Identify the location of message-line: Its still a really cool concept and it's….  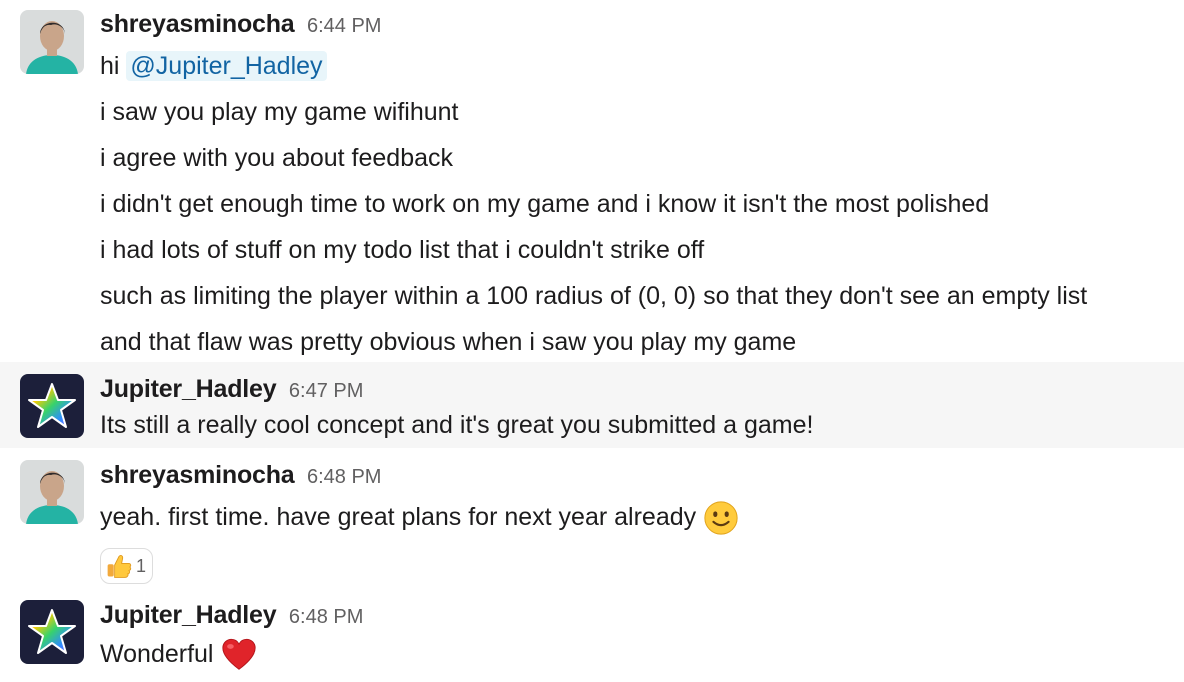
(457, 425).